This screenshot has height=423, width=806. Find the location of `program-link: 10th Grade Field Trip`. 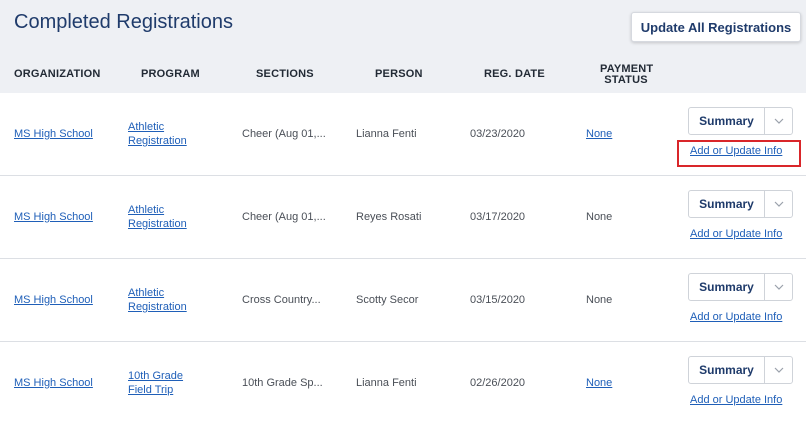

program-link: 10th Grade Field Trip is located at coordinates (155, 383).